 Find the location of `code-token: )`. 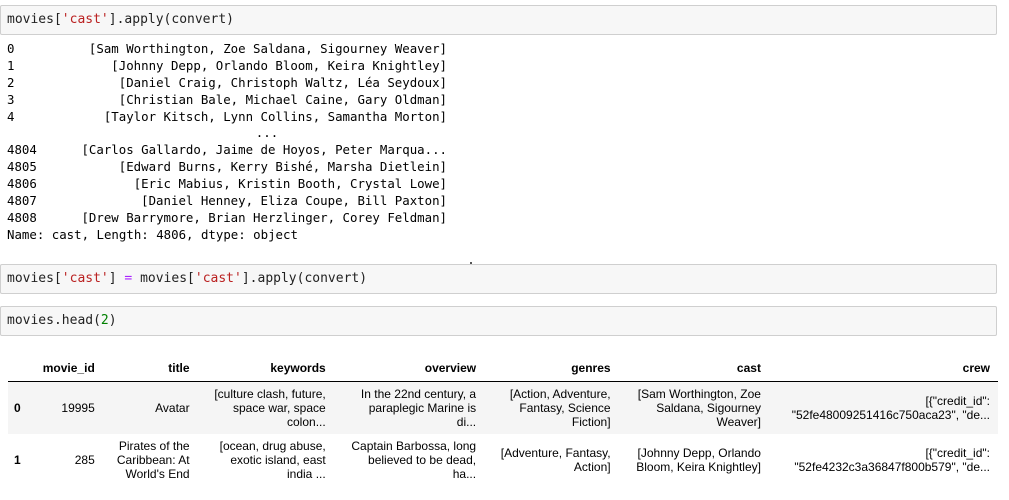

code-token: ) is located at coordinates (112, 320).